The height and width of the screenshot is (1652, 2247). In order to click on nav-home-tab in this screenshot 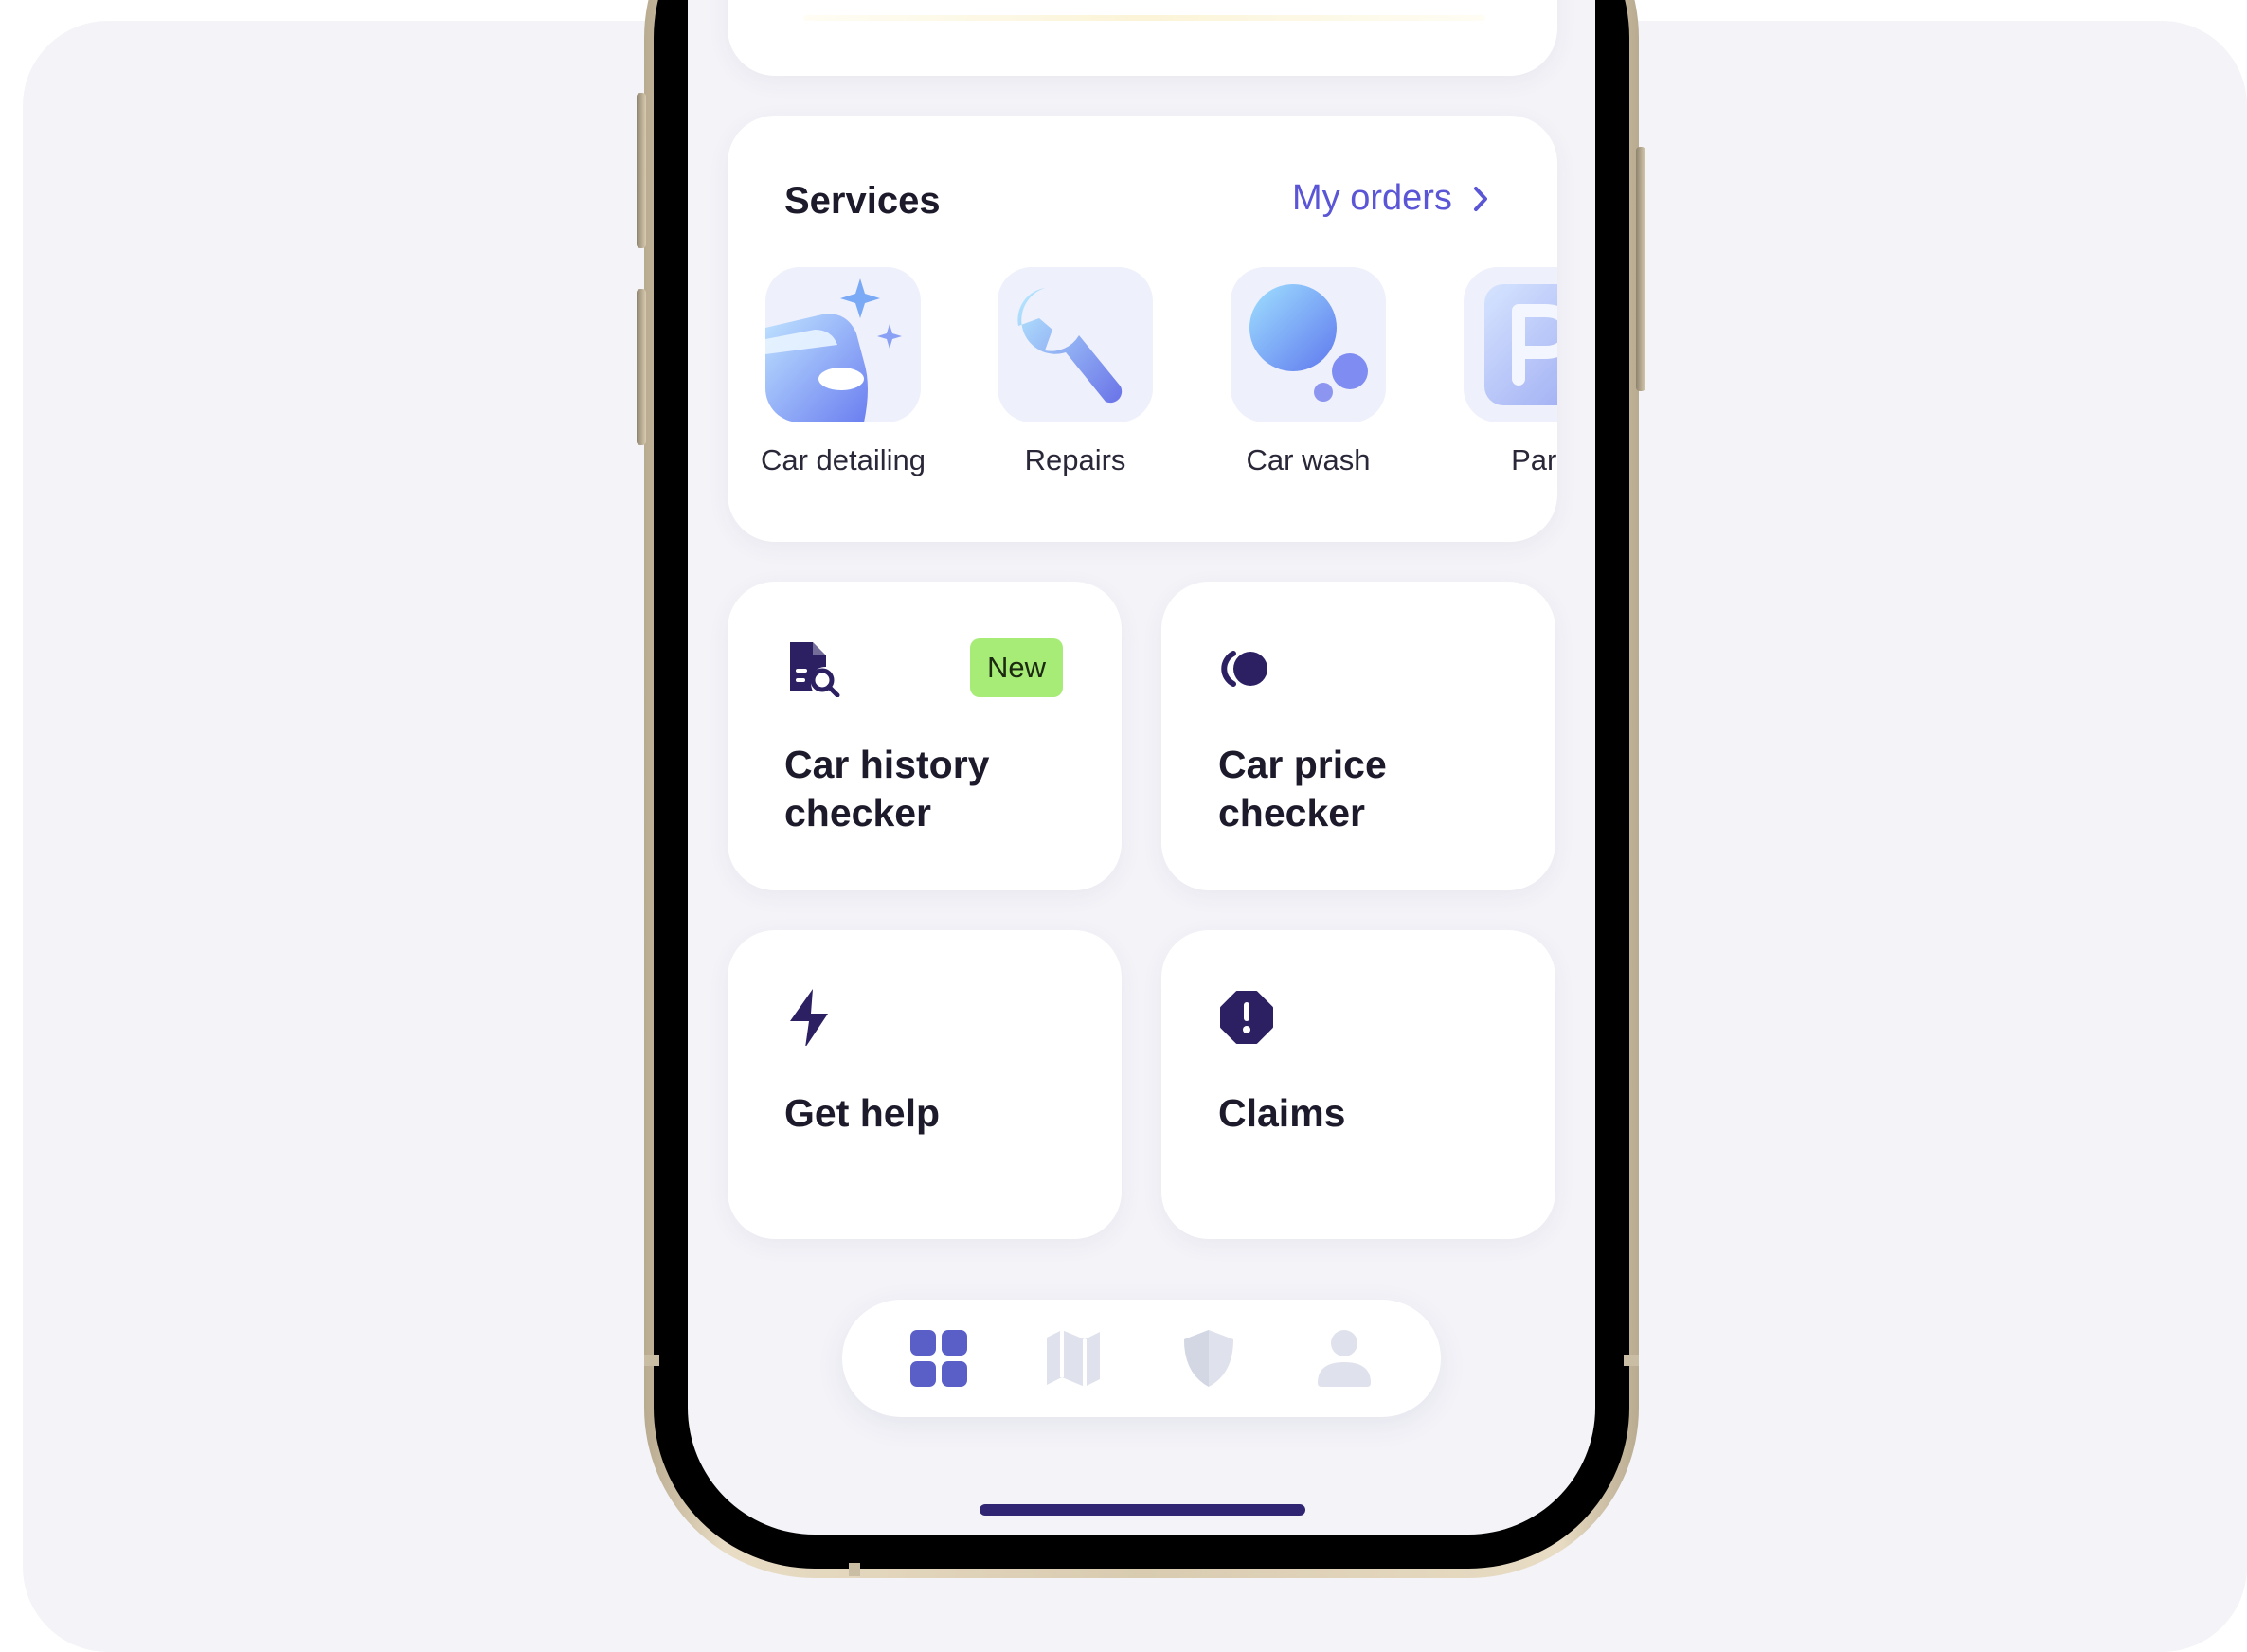, I will do `click(939, 1358)`.